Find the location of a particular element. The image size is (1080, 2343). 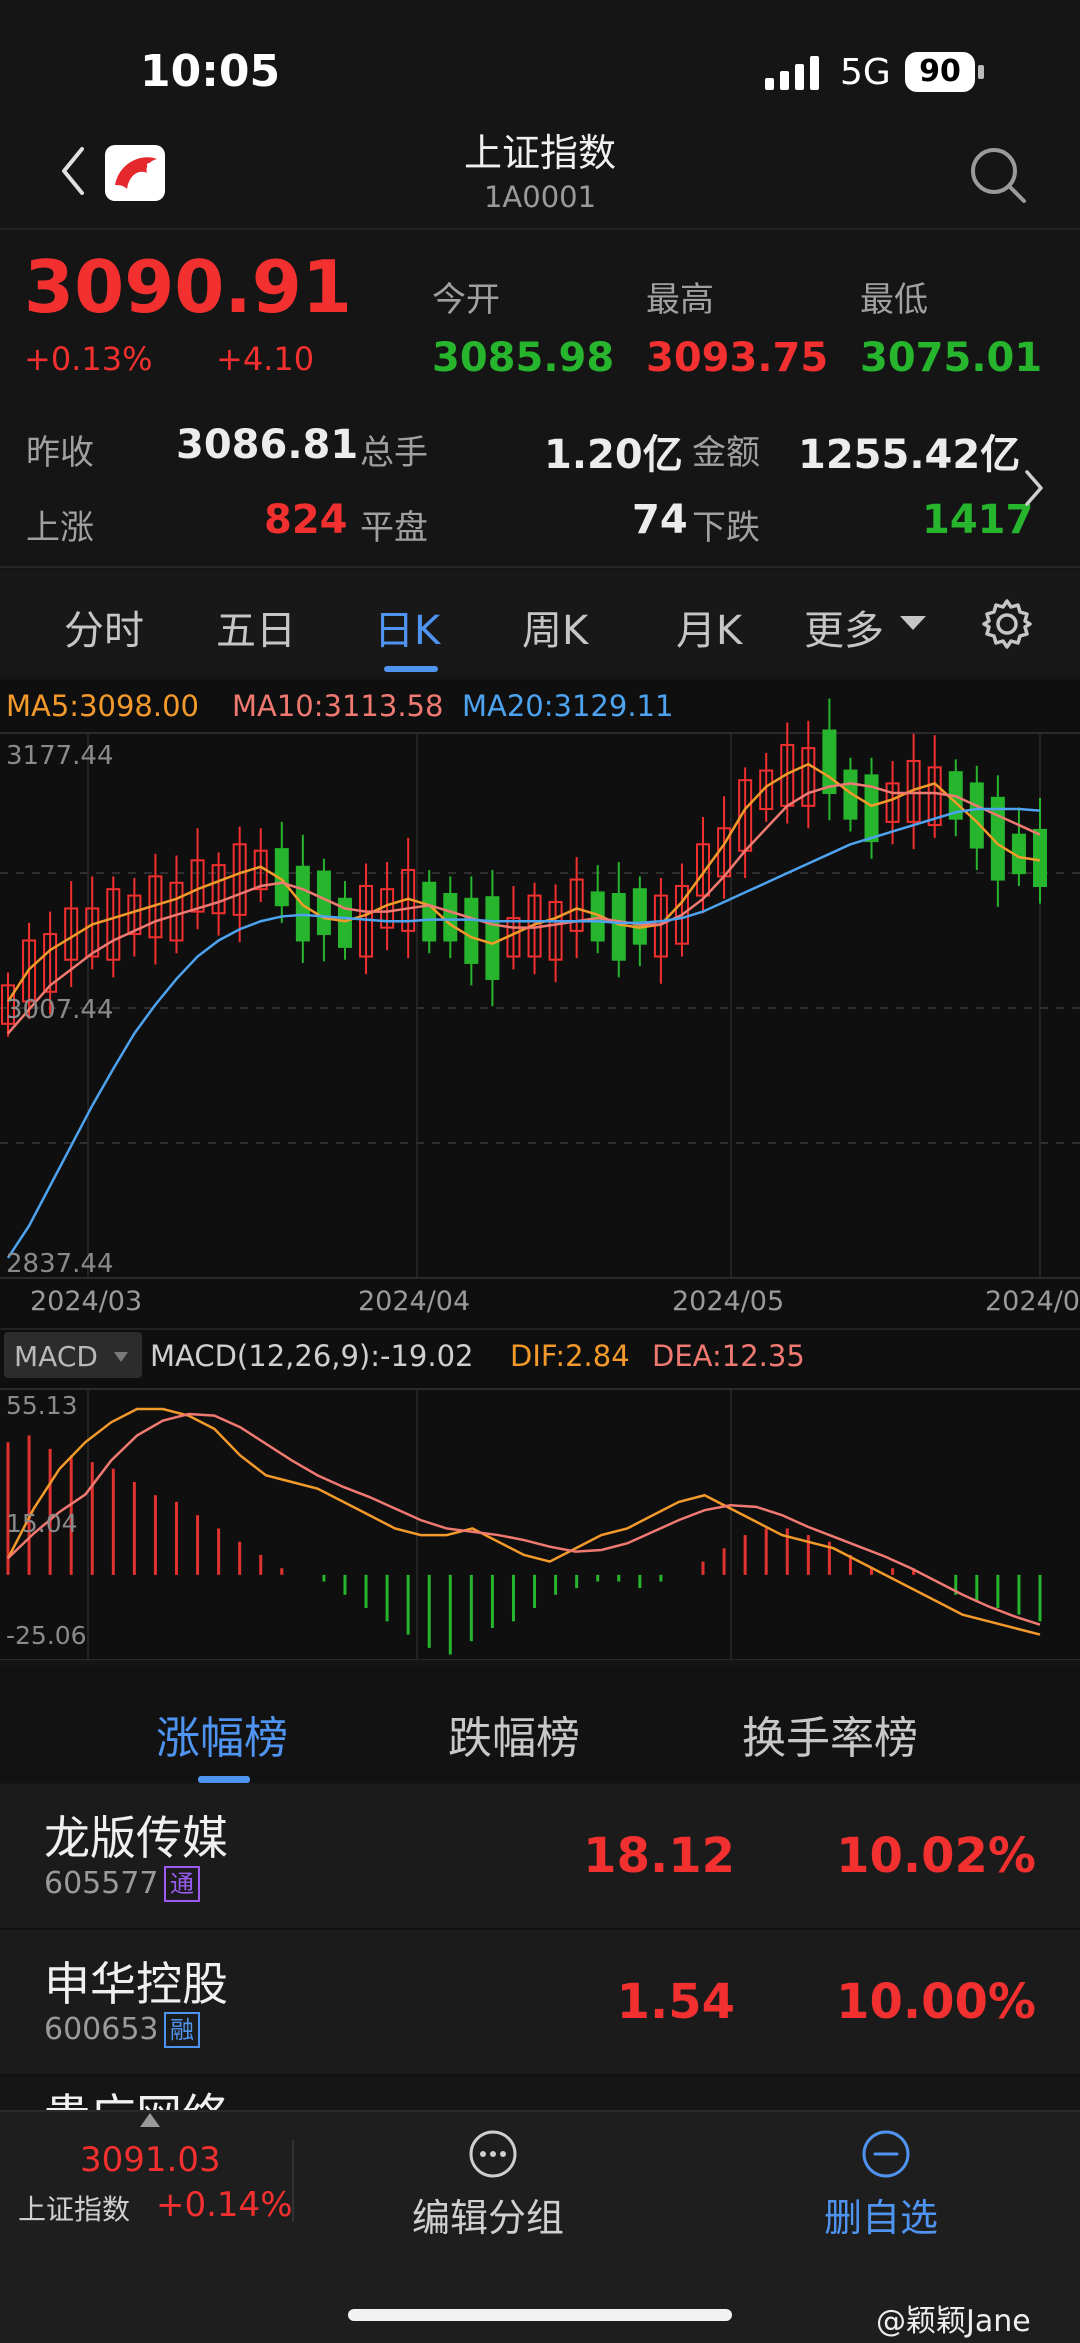

high-value: 3093.75 is located at coordinates (737, 358).